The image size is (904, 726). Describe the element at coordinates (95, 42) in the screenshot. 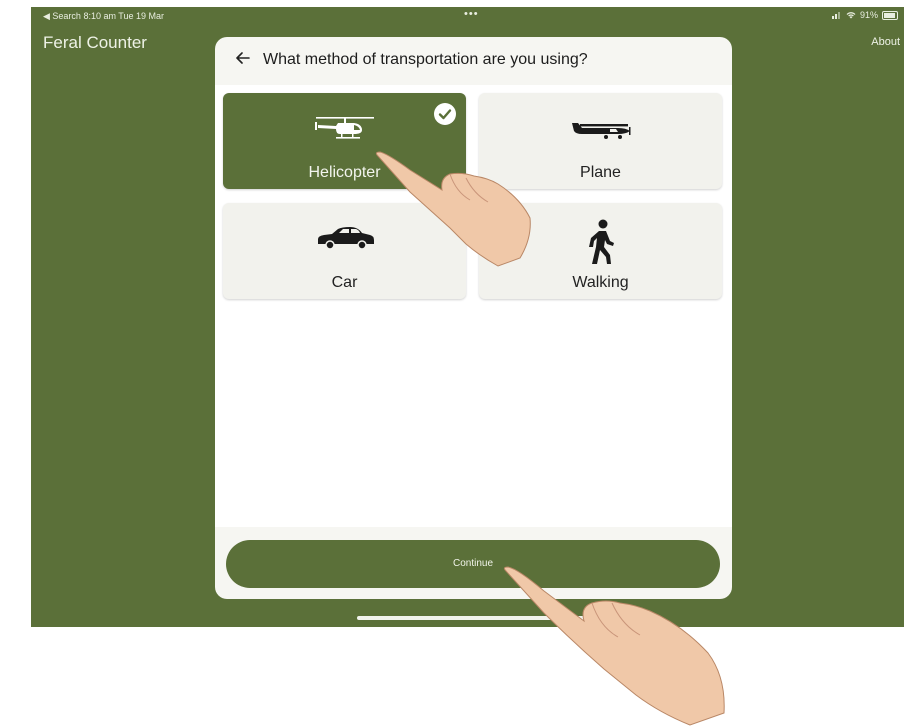

I see `app-title: Feral Counter` at that location.